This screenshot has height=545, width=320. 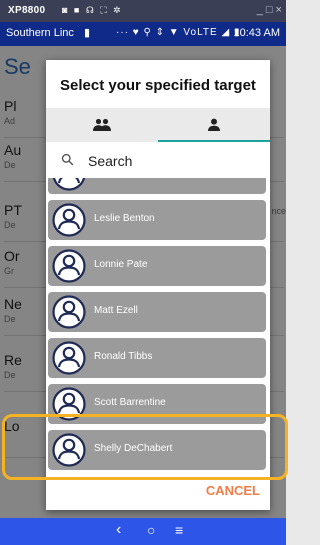 I want to click on person-icon, so click(x=214, y=124).